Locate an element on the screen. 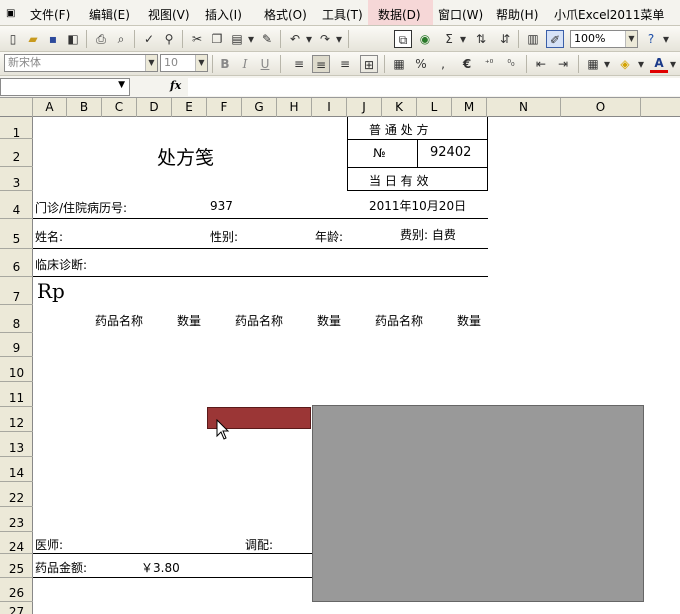 This screenshot has width=680, height=614. decrease-indent-icon: ⇤ is located at coordinates (541, 64).